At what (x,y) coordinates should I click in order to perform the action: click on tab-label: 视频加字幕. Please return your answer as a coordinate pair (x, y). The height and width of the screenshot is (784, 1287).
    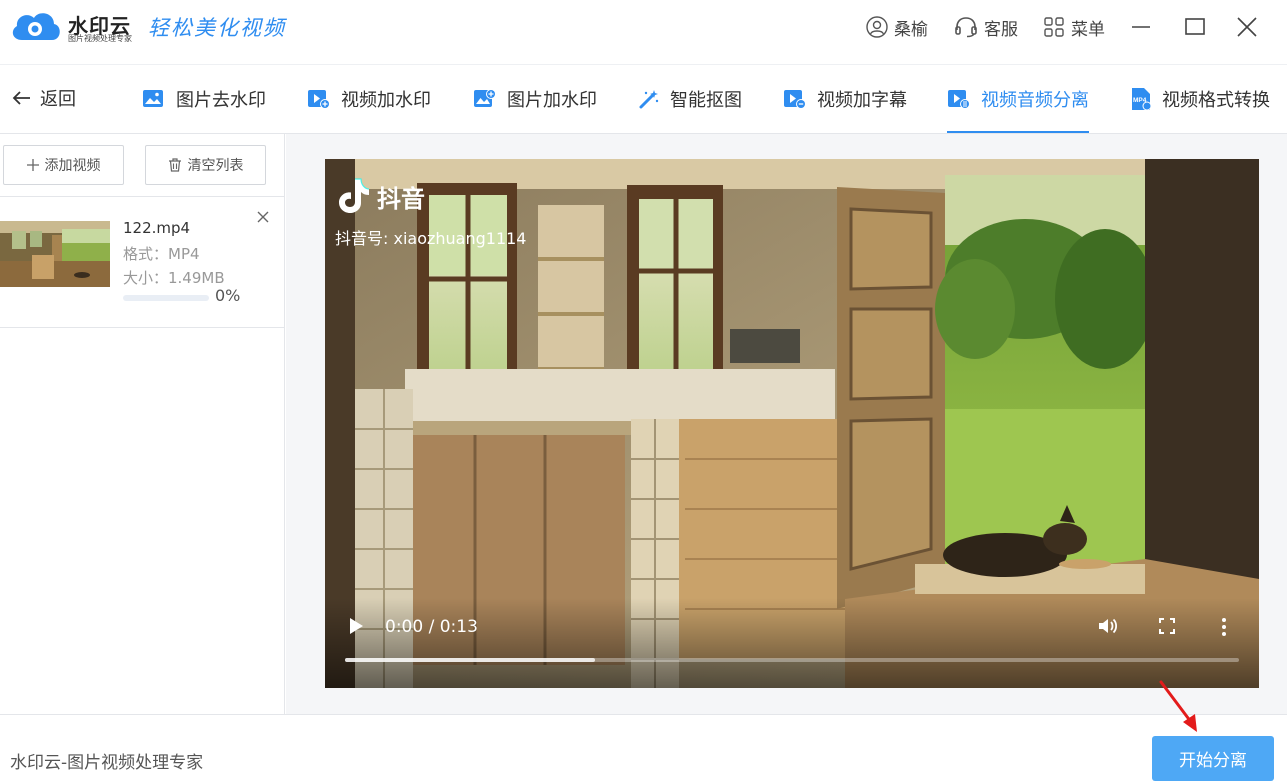
    Looking at the image, I should click on (862, 100).